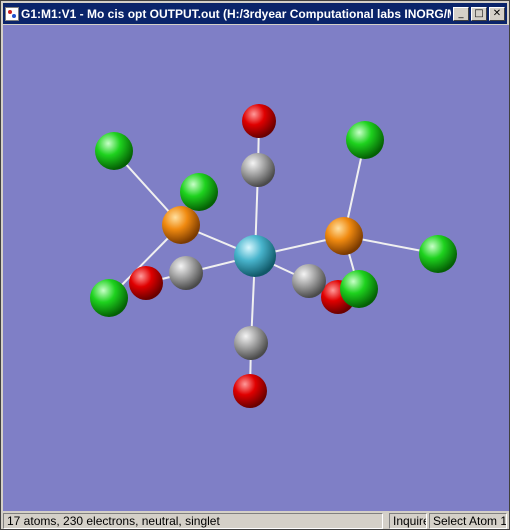  Describe the element at coordinates (186, 273) in the screenshot. I see `atom-carbon-left` at that location.